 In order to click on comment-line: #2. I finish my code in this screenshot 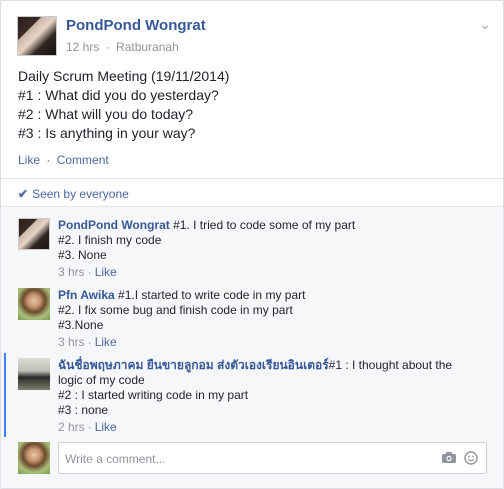, I will do `click(110, 240)`.